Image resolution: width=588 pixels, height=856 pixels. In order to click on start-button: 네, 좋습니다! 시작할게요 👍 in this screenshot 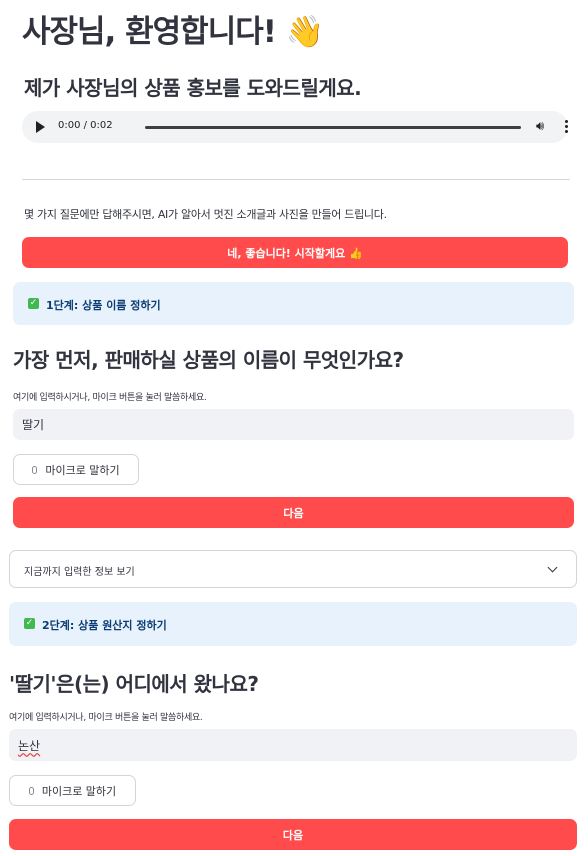, I will do `click(295, 252)`.